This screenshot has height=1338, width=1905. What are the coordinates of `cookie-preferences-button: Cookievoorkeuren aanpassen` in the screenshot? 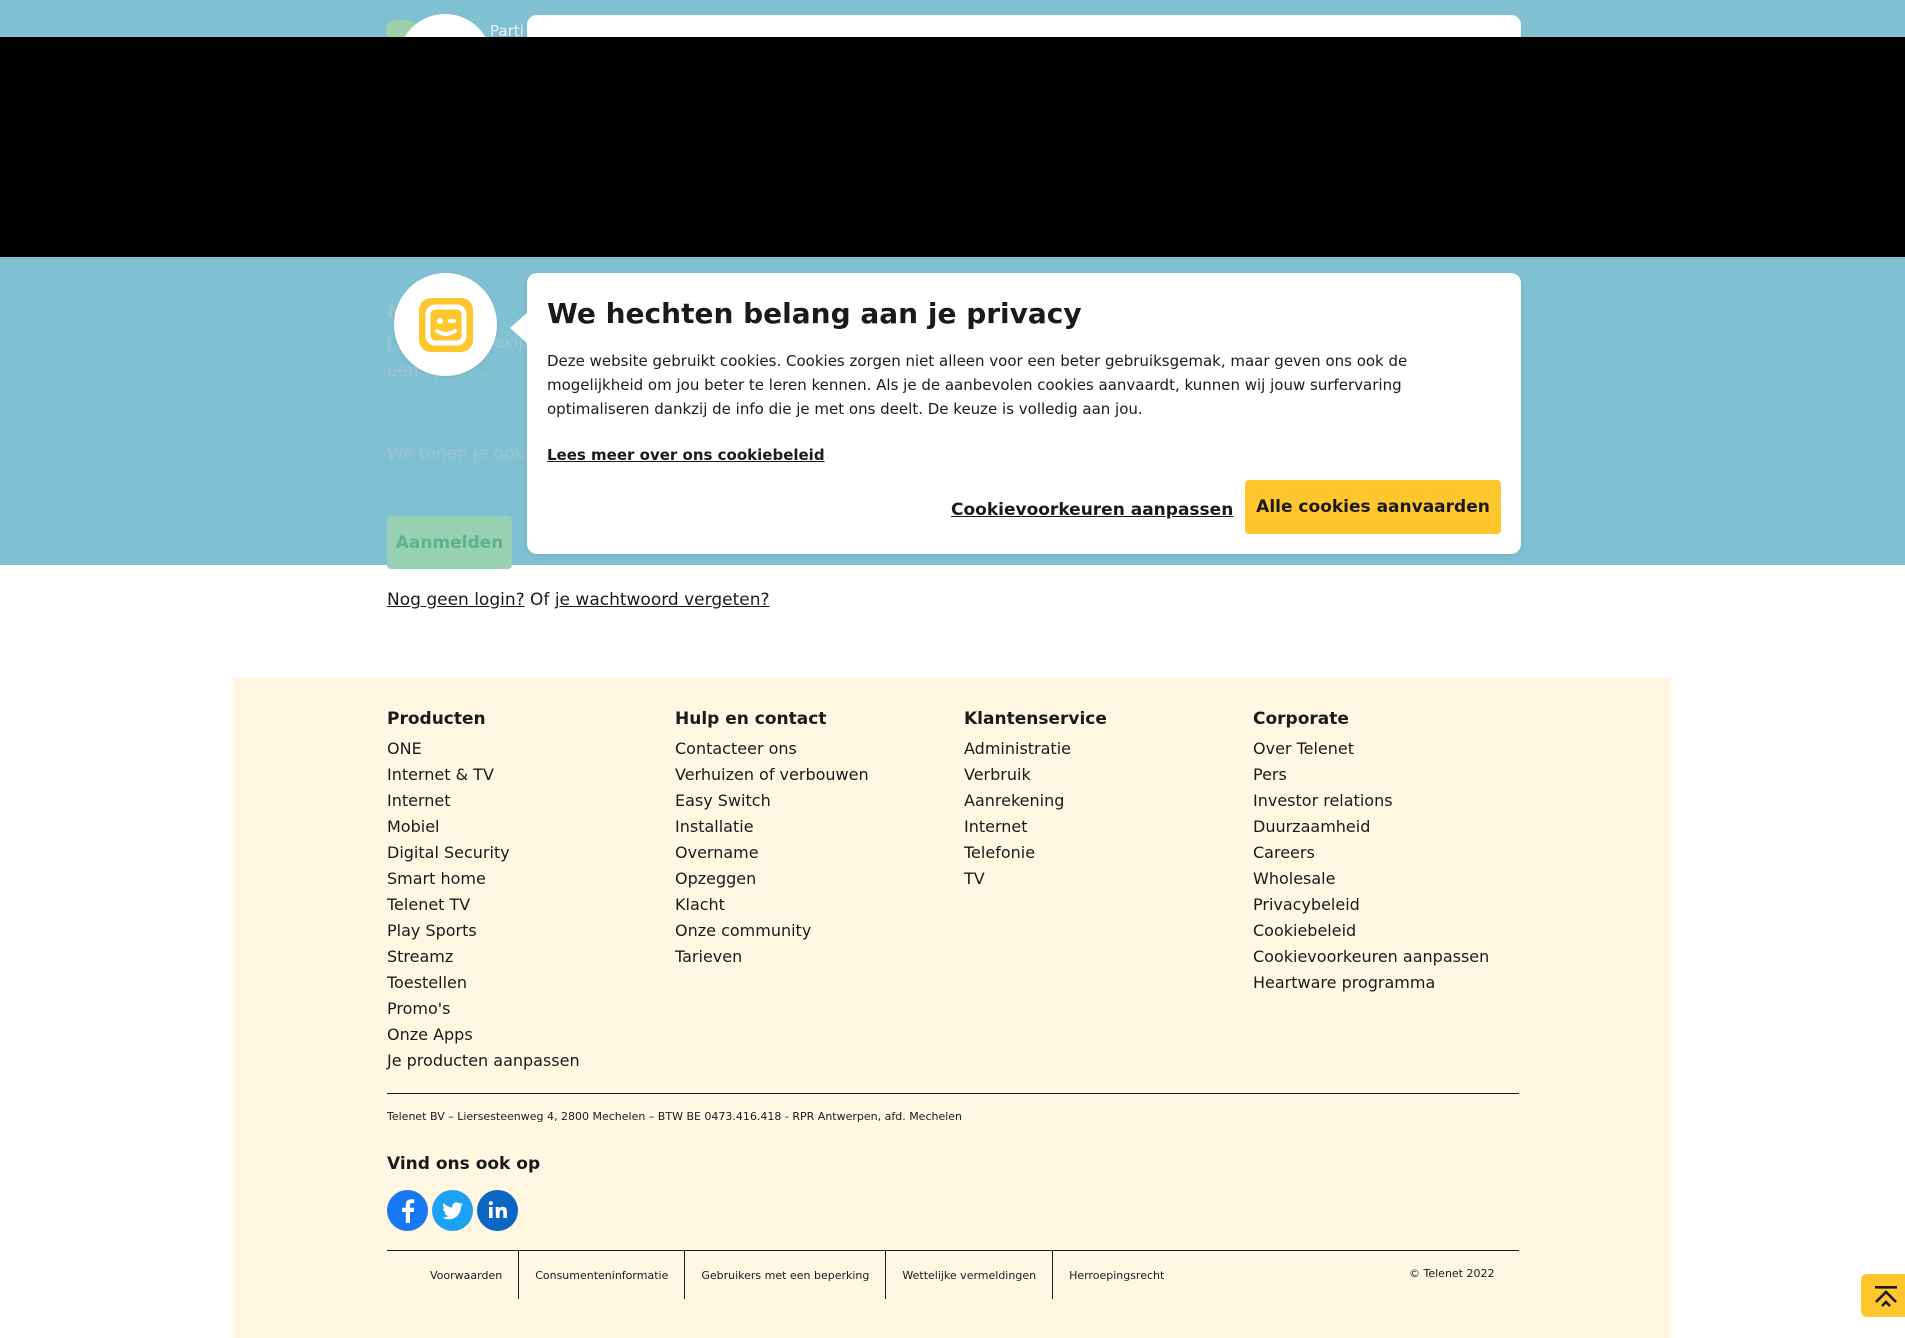 It's located at (1092, 510).